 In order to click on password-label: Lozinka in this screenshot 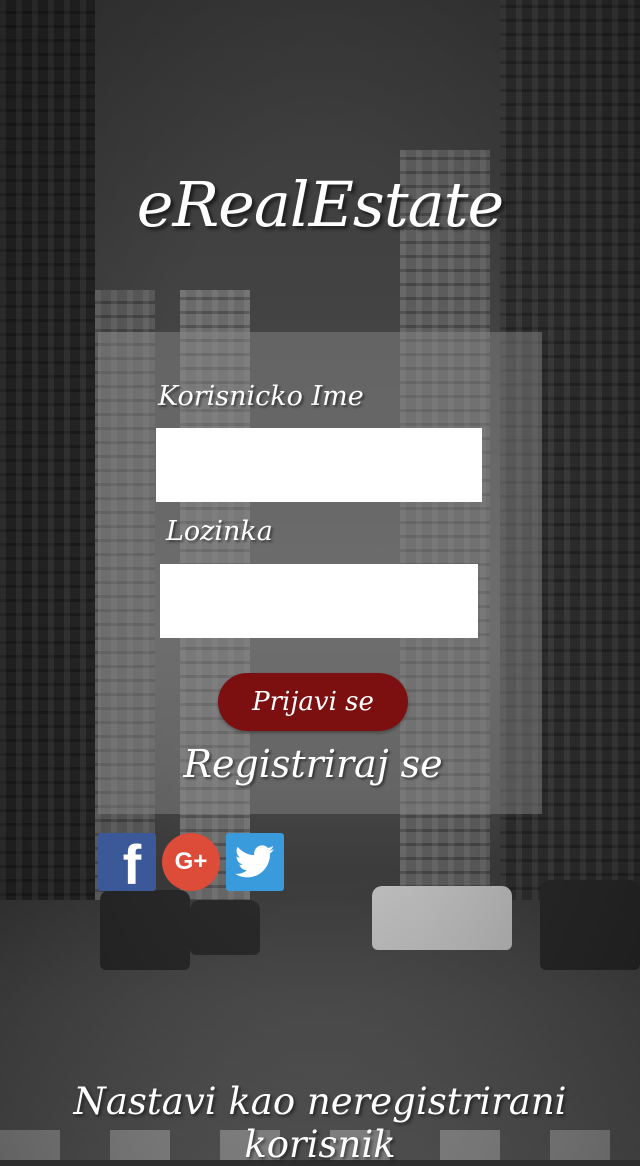, I will do `click(219, 531)`.